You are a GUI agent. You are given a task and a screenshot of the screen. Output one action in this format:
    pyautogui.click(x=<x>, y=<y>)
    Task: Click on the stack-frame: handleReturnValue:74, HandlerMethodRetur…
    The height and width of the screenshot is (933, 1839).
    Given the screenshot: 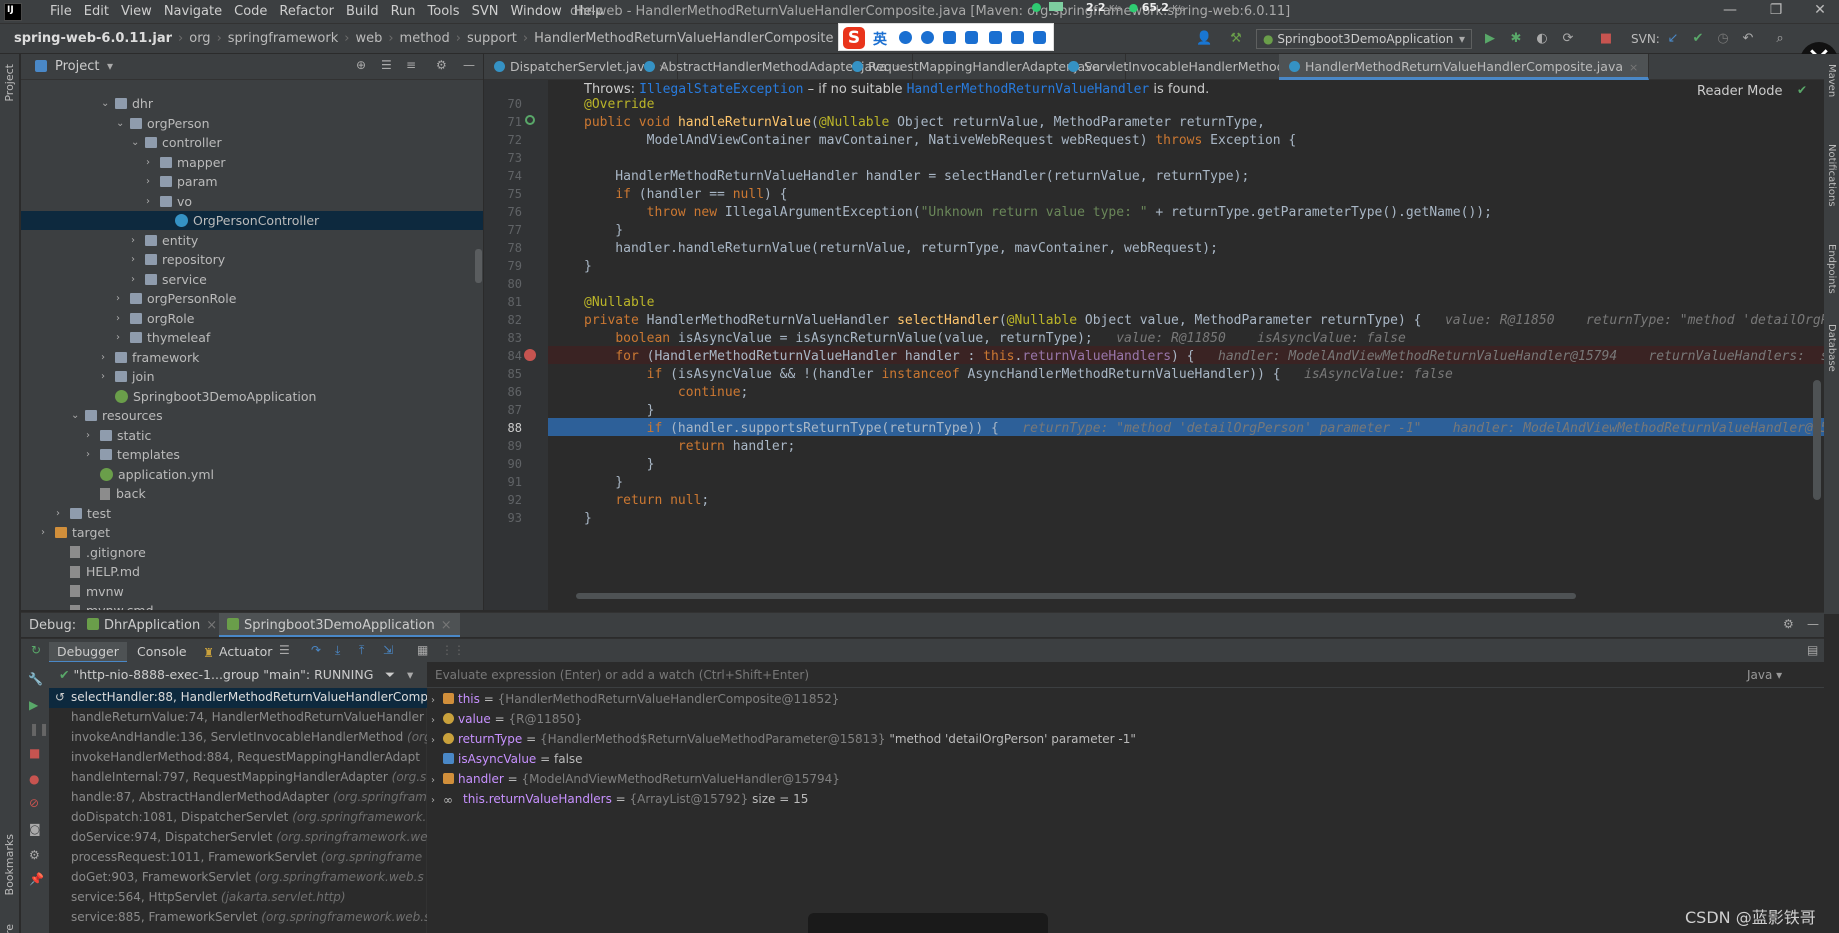 What is the action you would take?
    pyautogui.click(x=238, y=718)
    